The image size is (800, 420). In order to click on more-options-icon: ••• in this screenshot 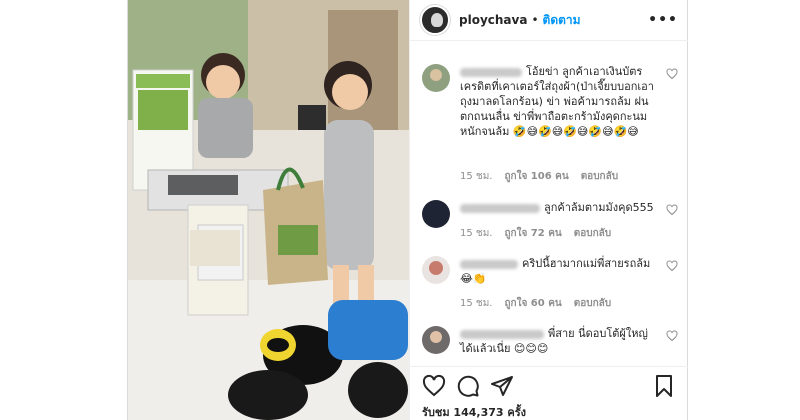, I will do `click(663, 20)`.